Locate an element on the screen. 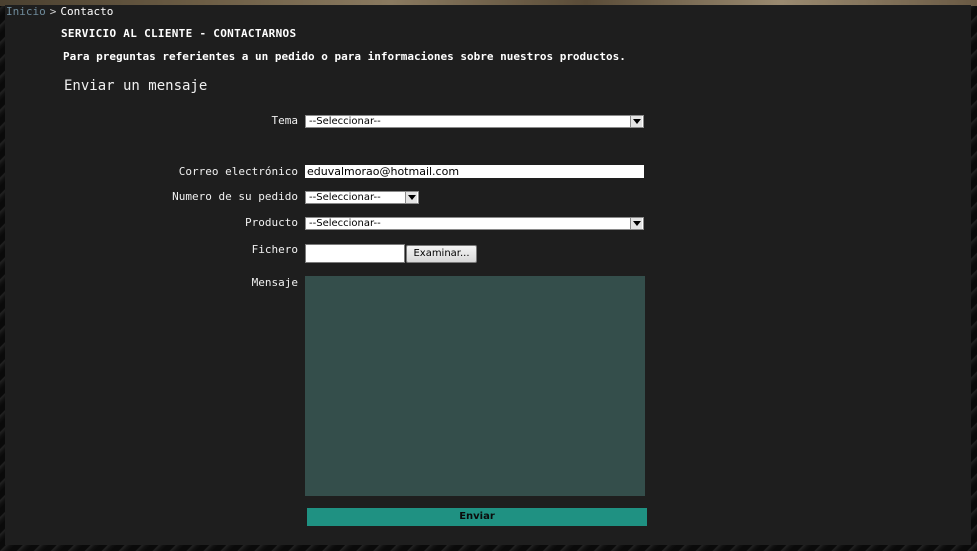  product-select-value: --Seleccionar-- is located at coordinates (345, 223).